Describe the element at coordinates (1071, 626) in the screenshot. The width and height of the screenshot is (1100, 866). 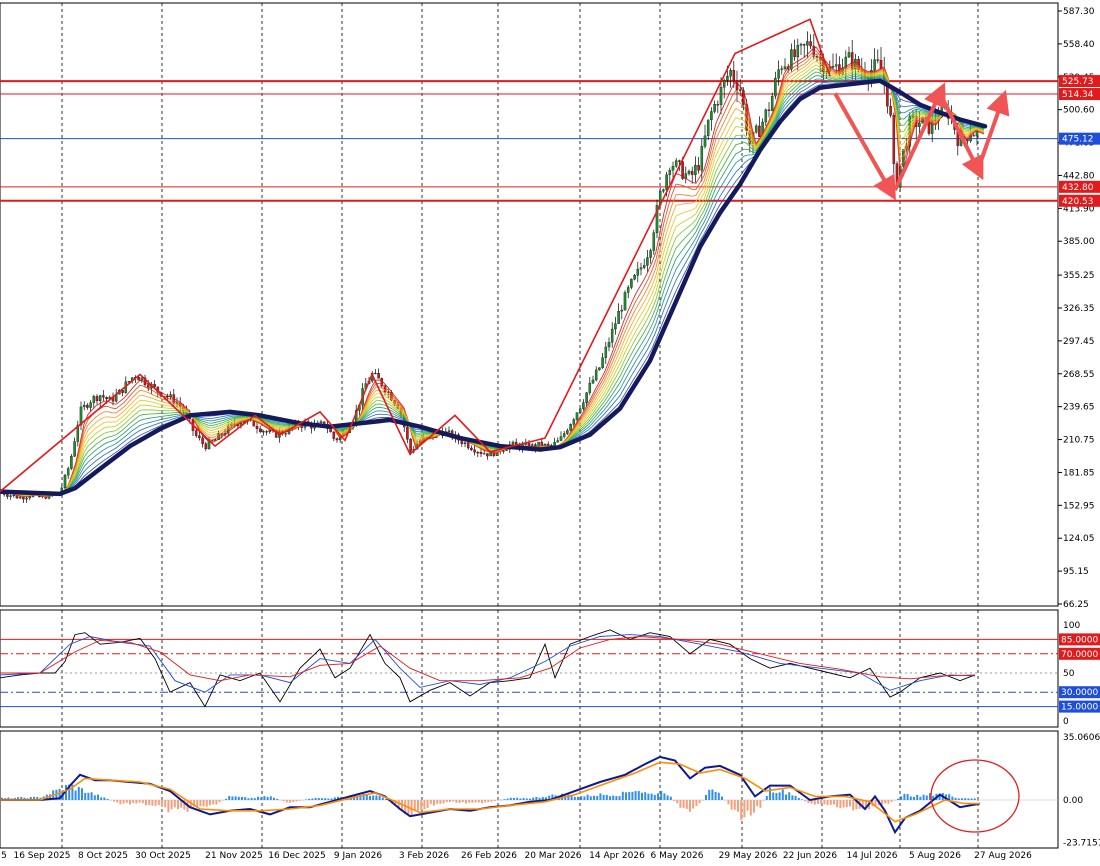
I see `stochastic-y-tick-label: 100` at that location.